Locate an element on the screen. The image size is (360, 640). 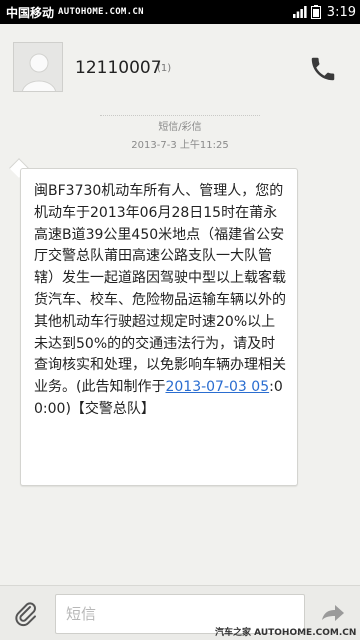
contact-number: 12110007 is located at coordinates (118, 68).